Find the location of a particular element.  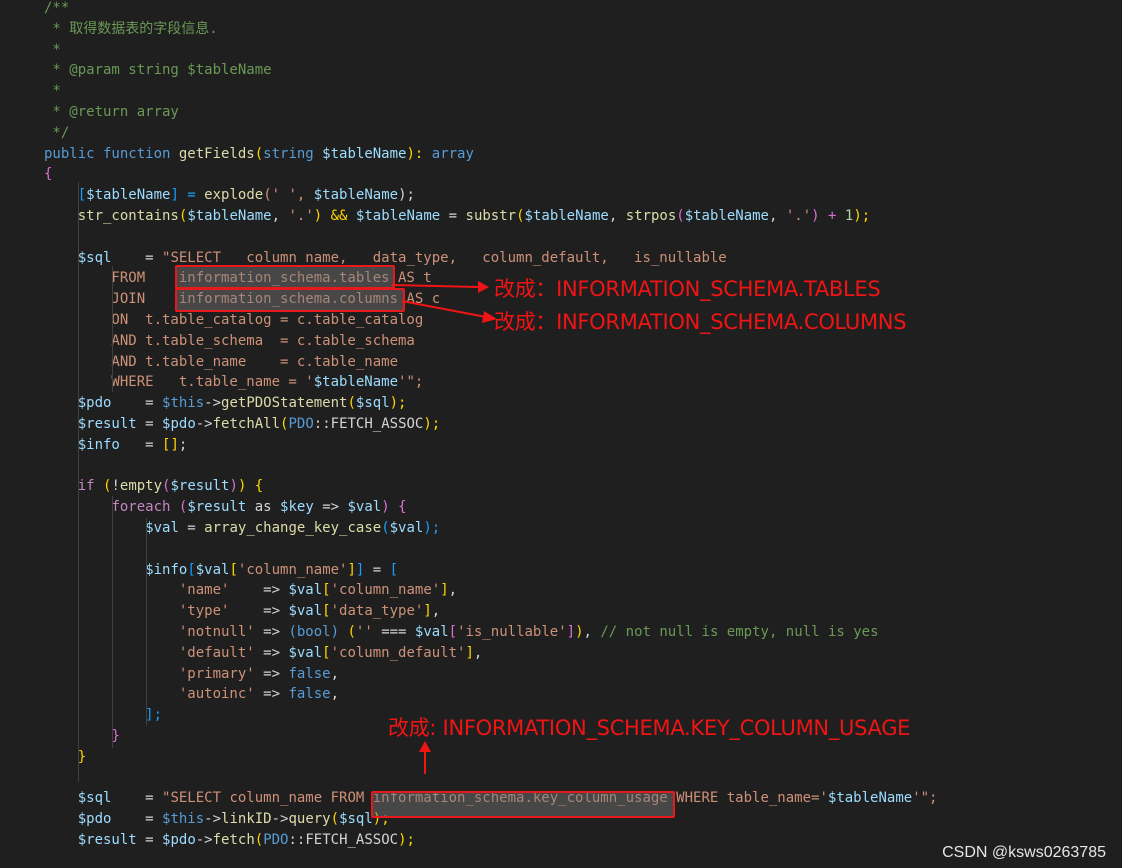

code-token: ::FETCH_ASSOC is located at coordinates (343, 840).